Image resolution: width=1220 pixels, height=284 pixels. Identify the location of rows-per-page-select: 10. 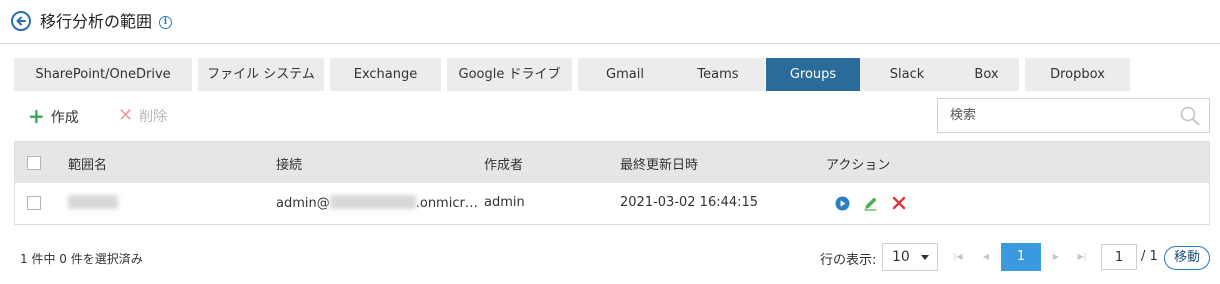
(910, 257).